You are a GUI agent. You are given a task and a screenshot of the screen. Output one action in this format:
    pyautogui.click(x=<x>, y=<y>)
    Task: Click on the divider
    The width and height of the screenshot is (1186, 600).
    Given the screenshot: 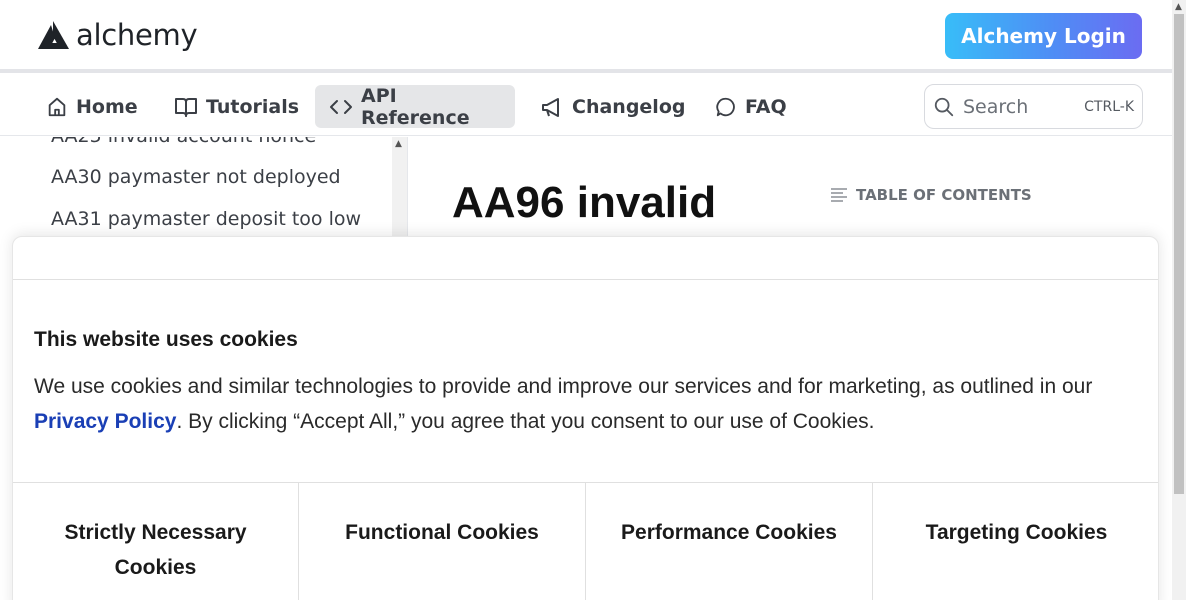 What is the action you would take?
    pyautogui.click(x=585, y=279)
    